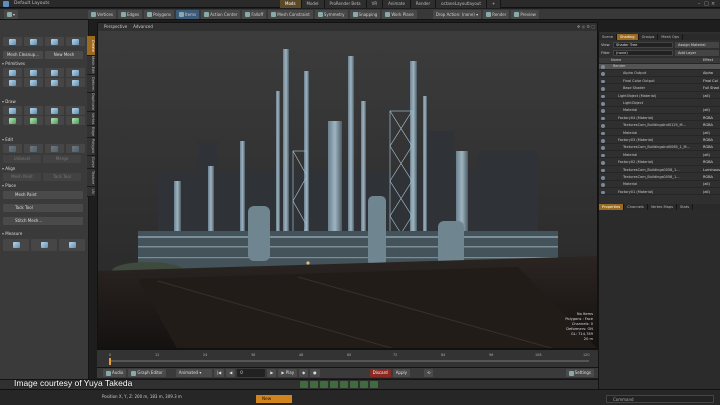 The image size is (720, 405). I want to click on tree-row: Base Shader Full Shad, so click(659, 89).